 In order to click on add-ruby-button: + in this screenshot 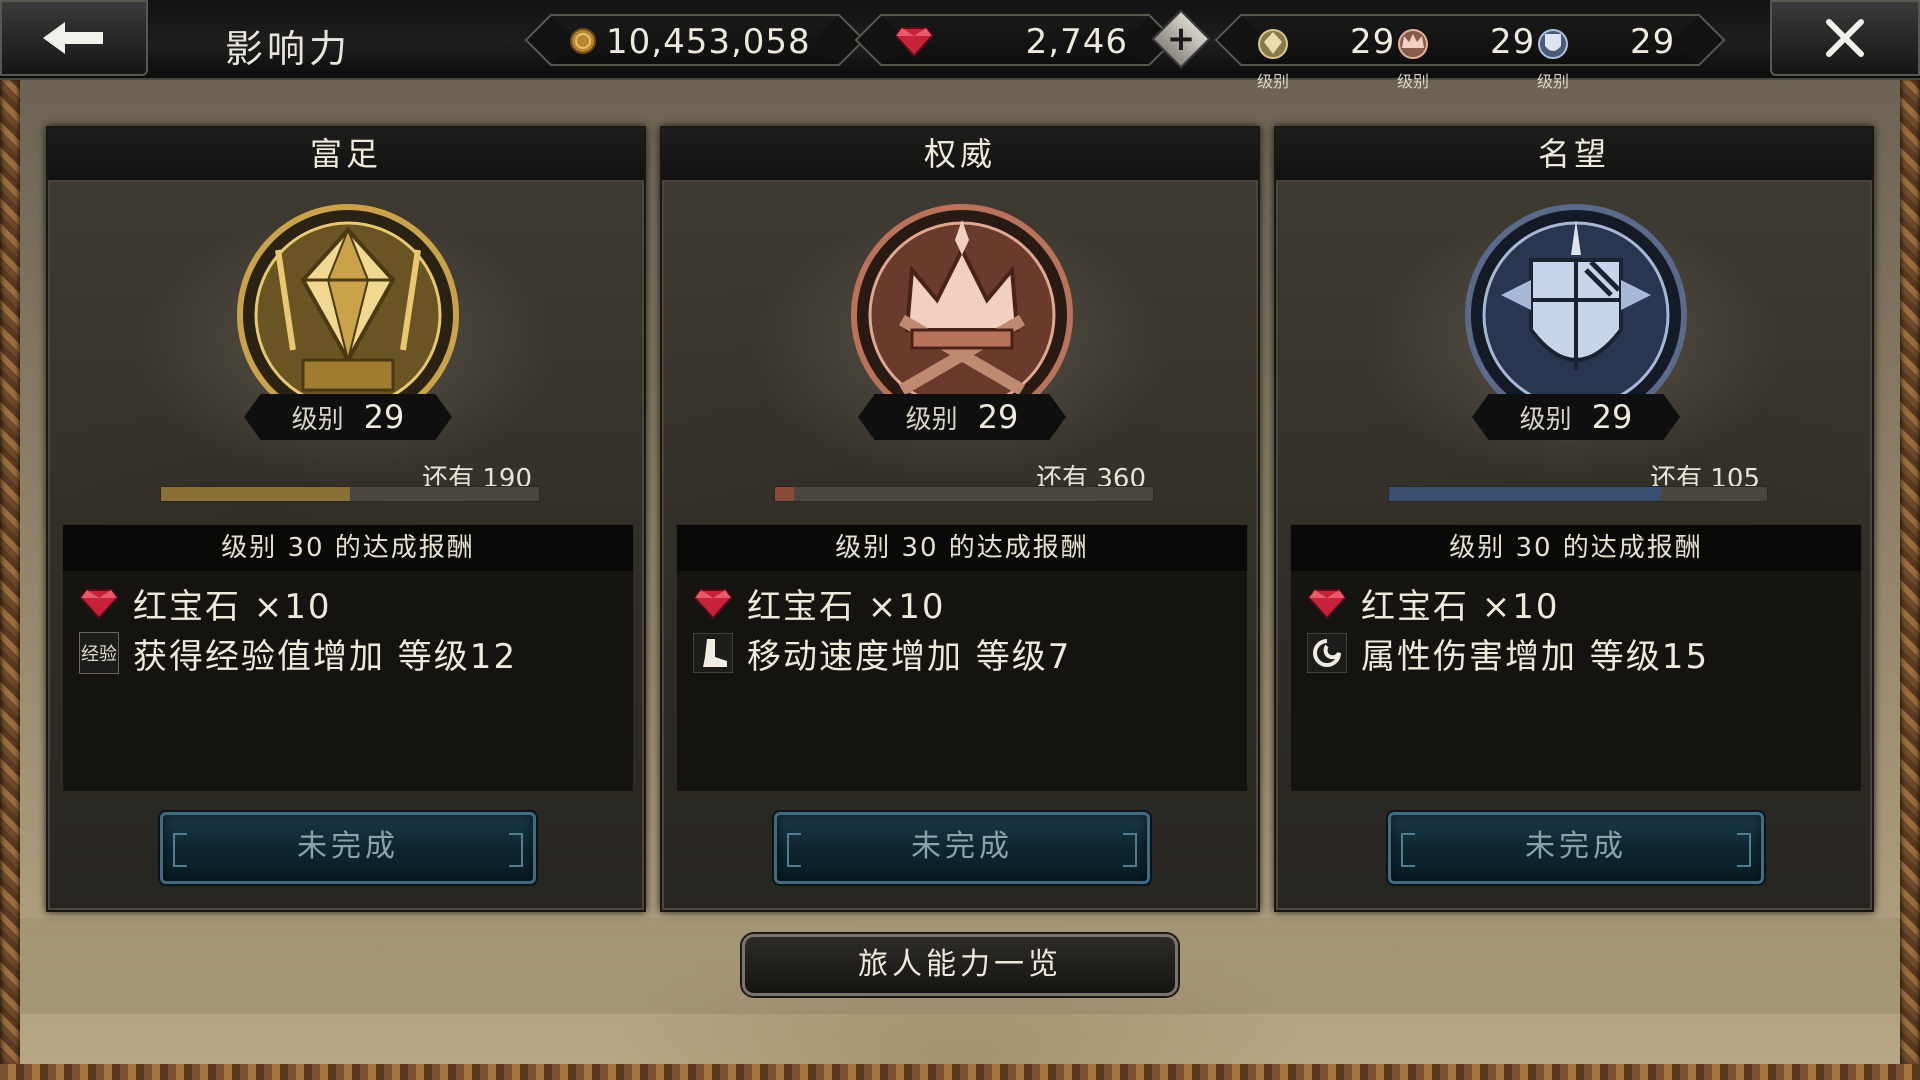, I will do `click(1181, 39)`.